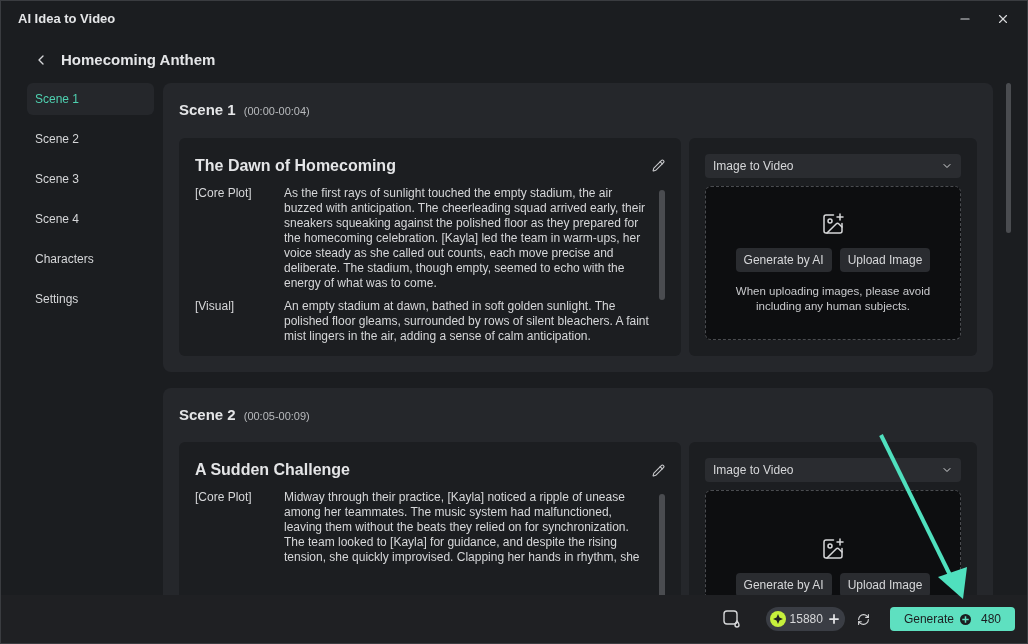 The image size is (1028, 644). Describe the element at coordinates (215, 306) in the screenshot. I see `field-label: [Visual]` at that location.